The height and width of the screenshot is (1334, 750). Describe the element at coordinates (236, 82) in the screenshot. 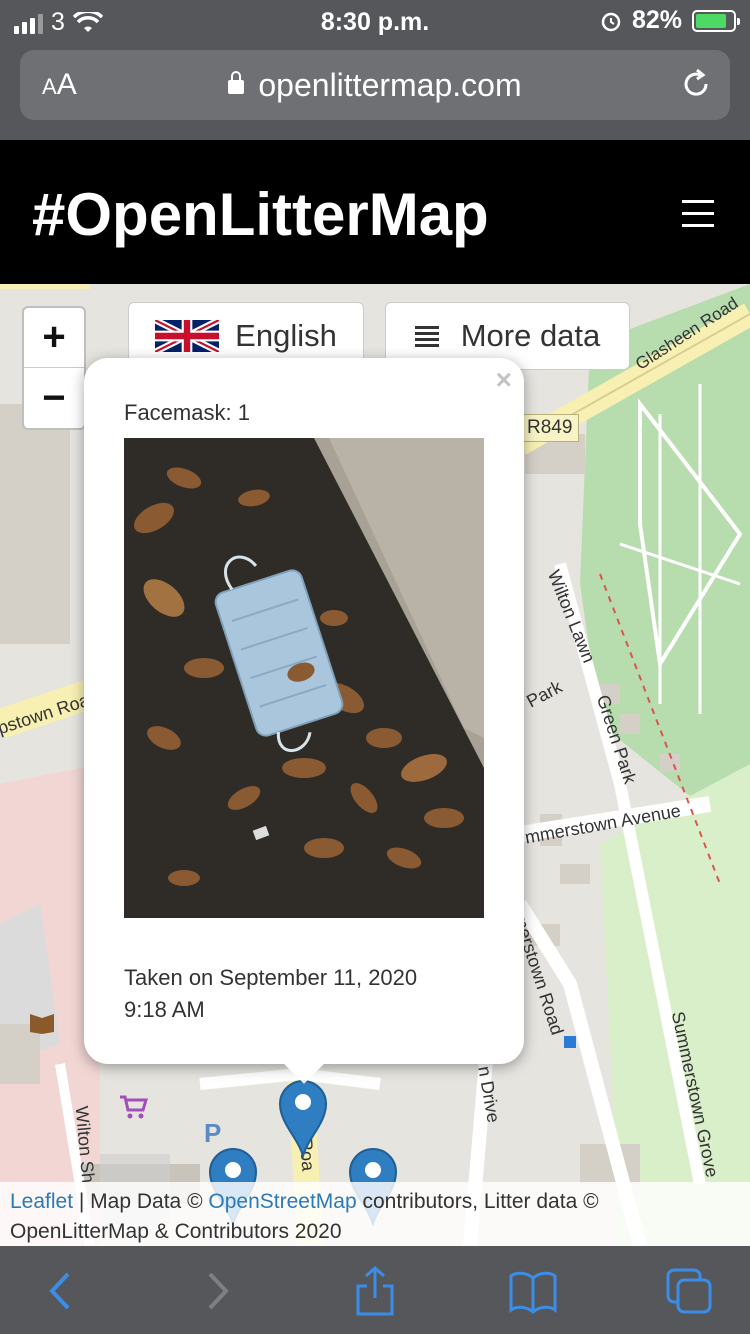

I see `lock-icon` at that location.